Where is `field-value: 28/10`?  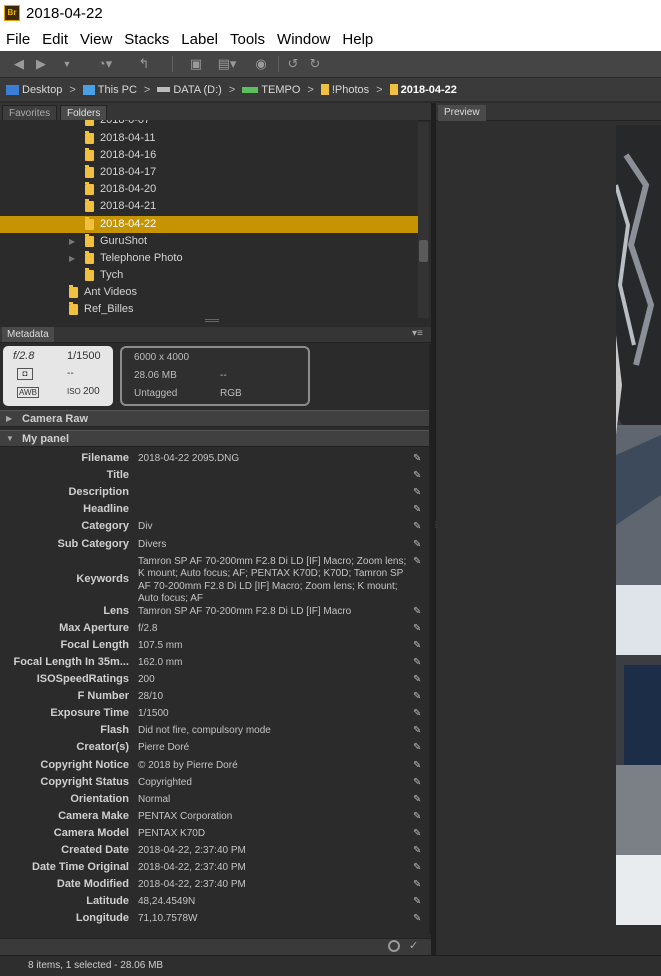
field-value: 28/10 is located at coordinates (273, 697).